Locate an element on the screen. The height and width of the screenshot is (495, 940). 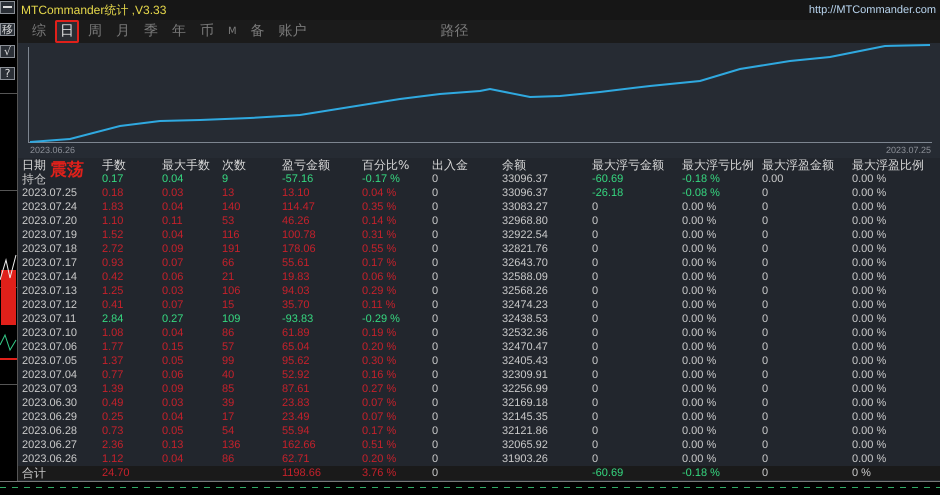
table-cell: 0.16 % is located at coordinates (379, 375).